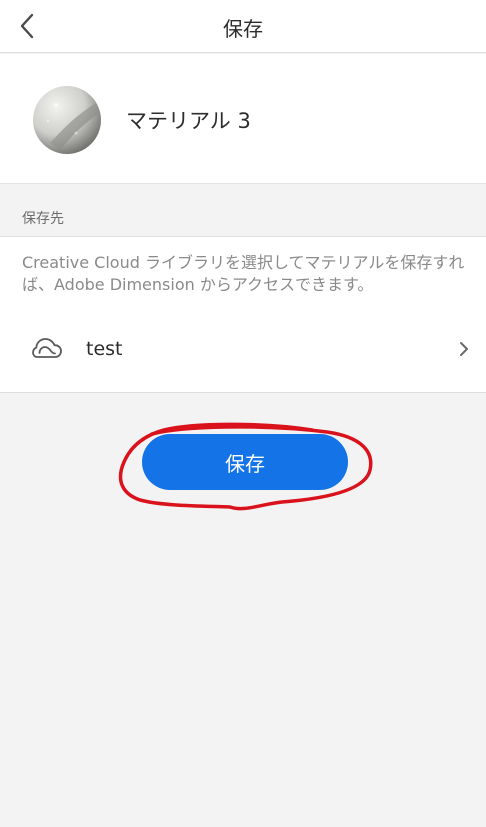 The image size is (486, 827). What do you see at coordinates (464, 349) in the screenshot?
I see `chevron-right-icon` at bounding box center [464, 349].